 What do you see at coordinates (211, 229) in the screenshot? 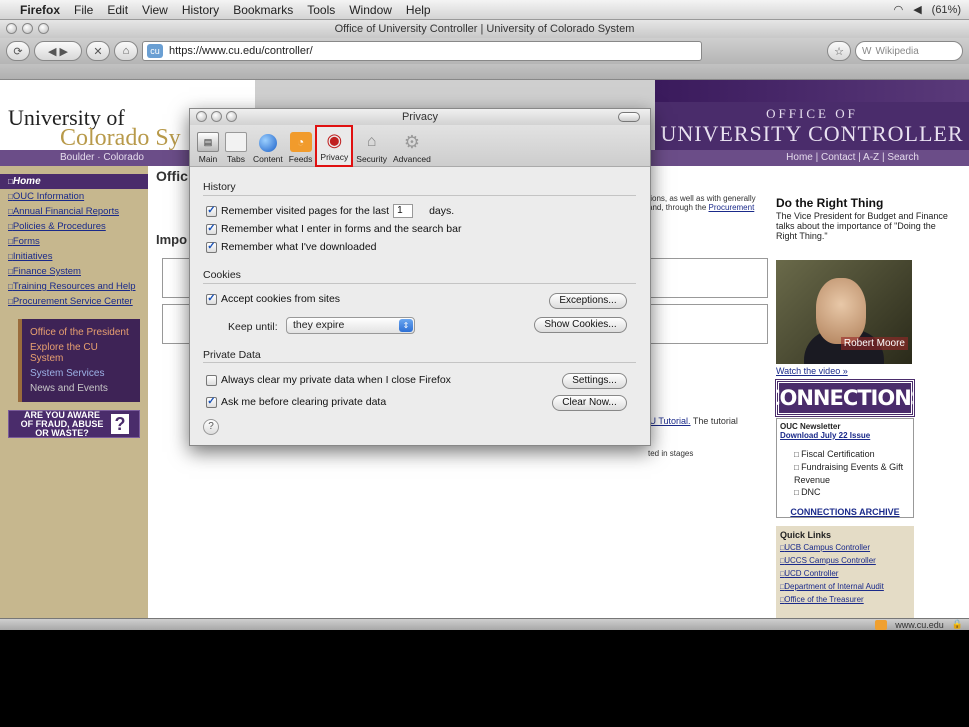
I see `remember-forms-checkbox: ✓` at bounding box center [211, 229].